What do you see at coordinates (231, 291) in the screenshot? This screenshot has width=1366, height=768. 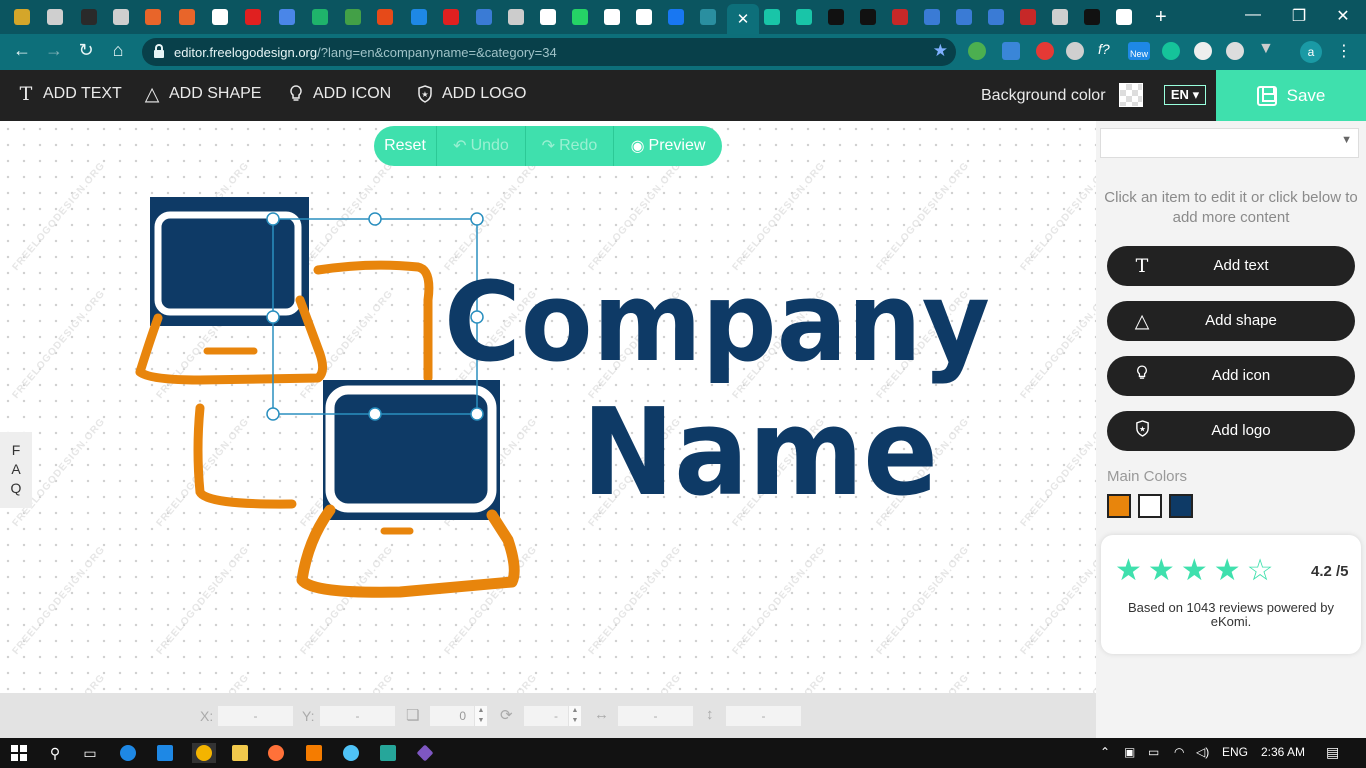 I see `laptop-icon-top` at bounding box center [231, 291].